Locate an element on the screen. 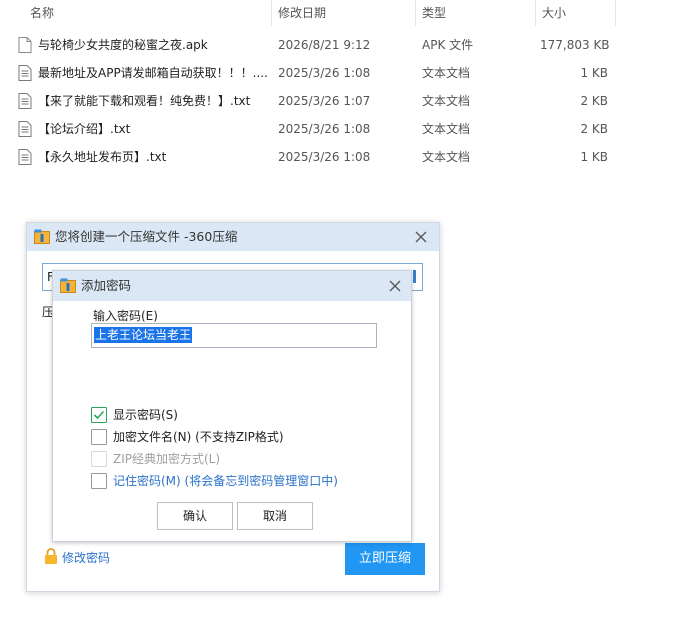 The width and height of the screenshot is (692, 624). cancel-button: 取消 is located at coordinates (275, 516).